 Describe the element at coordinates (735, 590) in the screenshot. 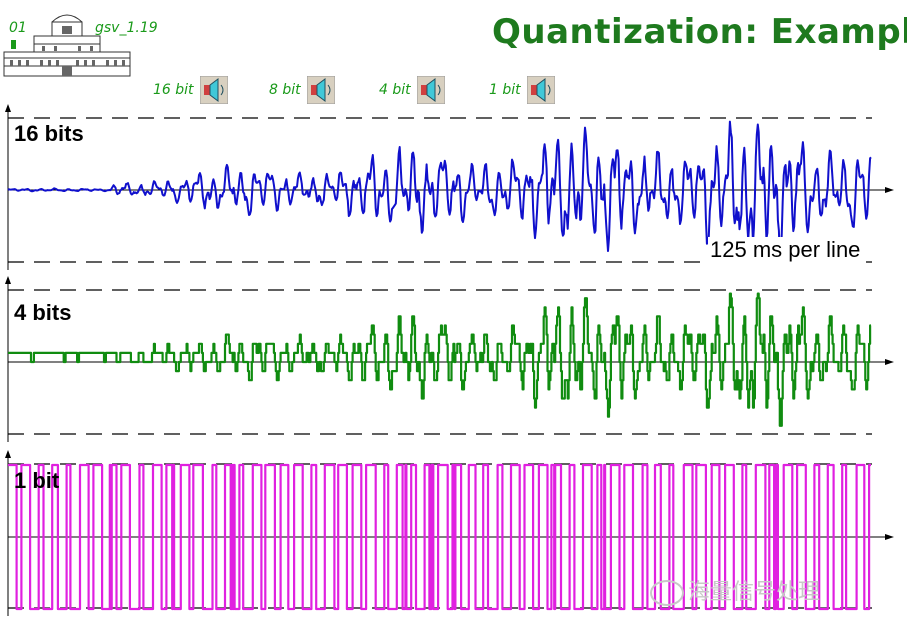

I see `watermark: 海量信号处理` at that location.